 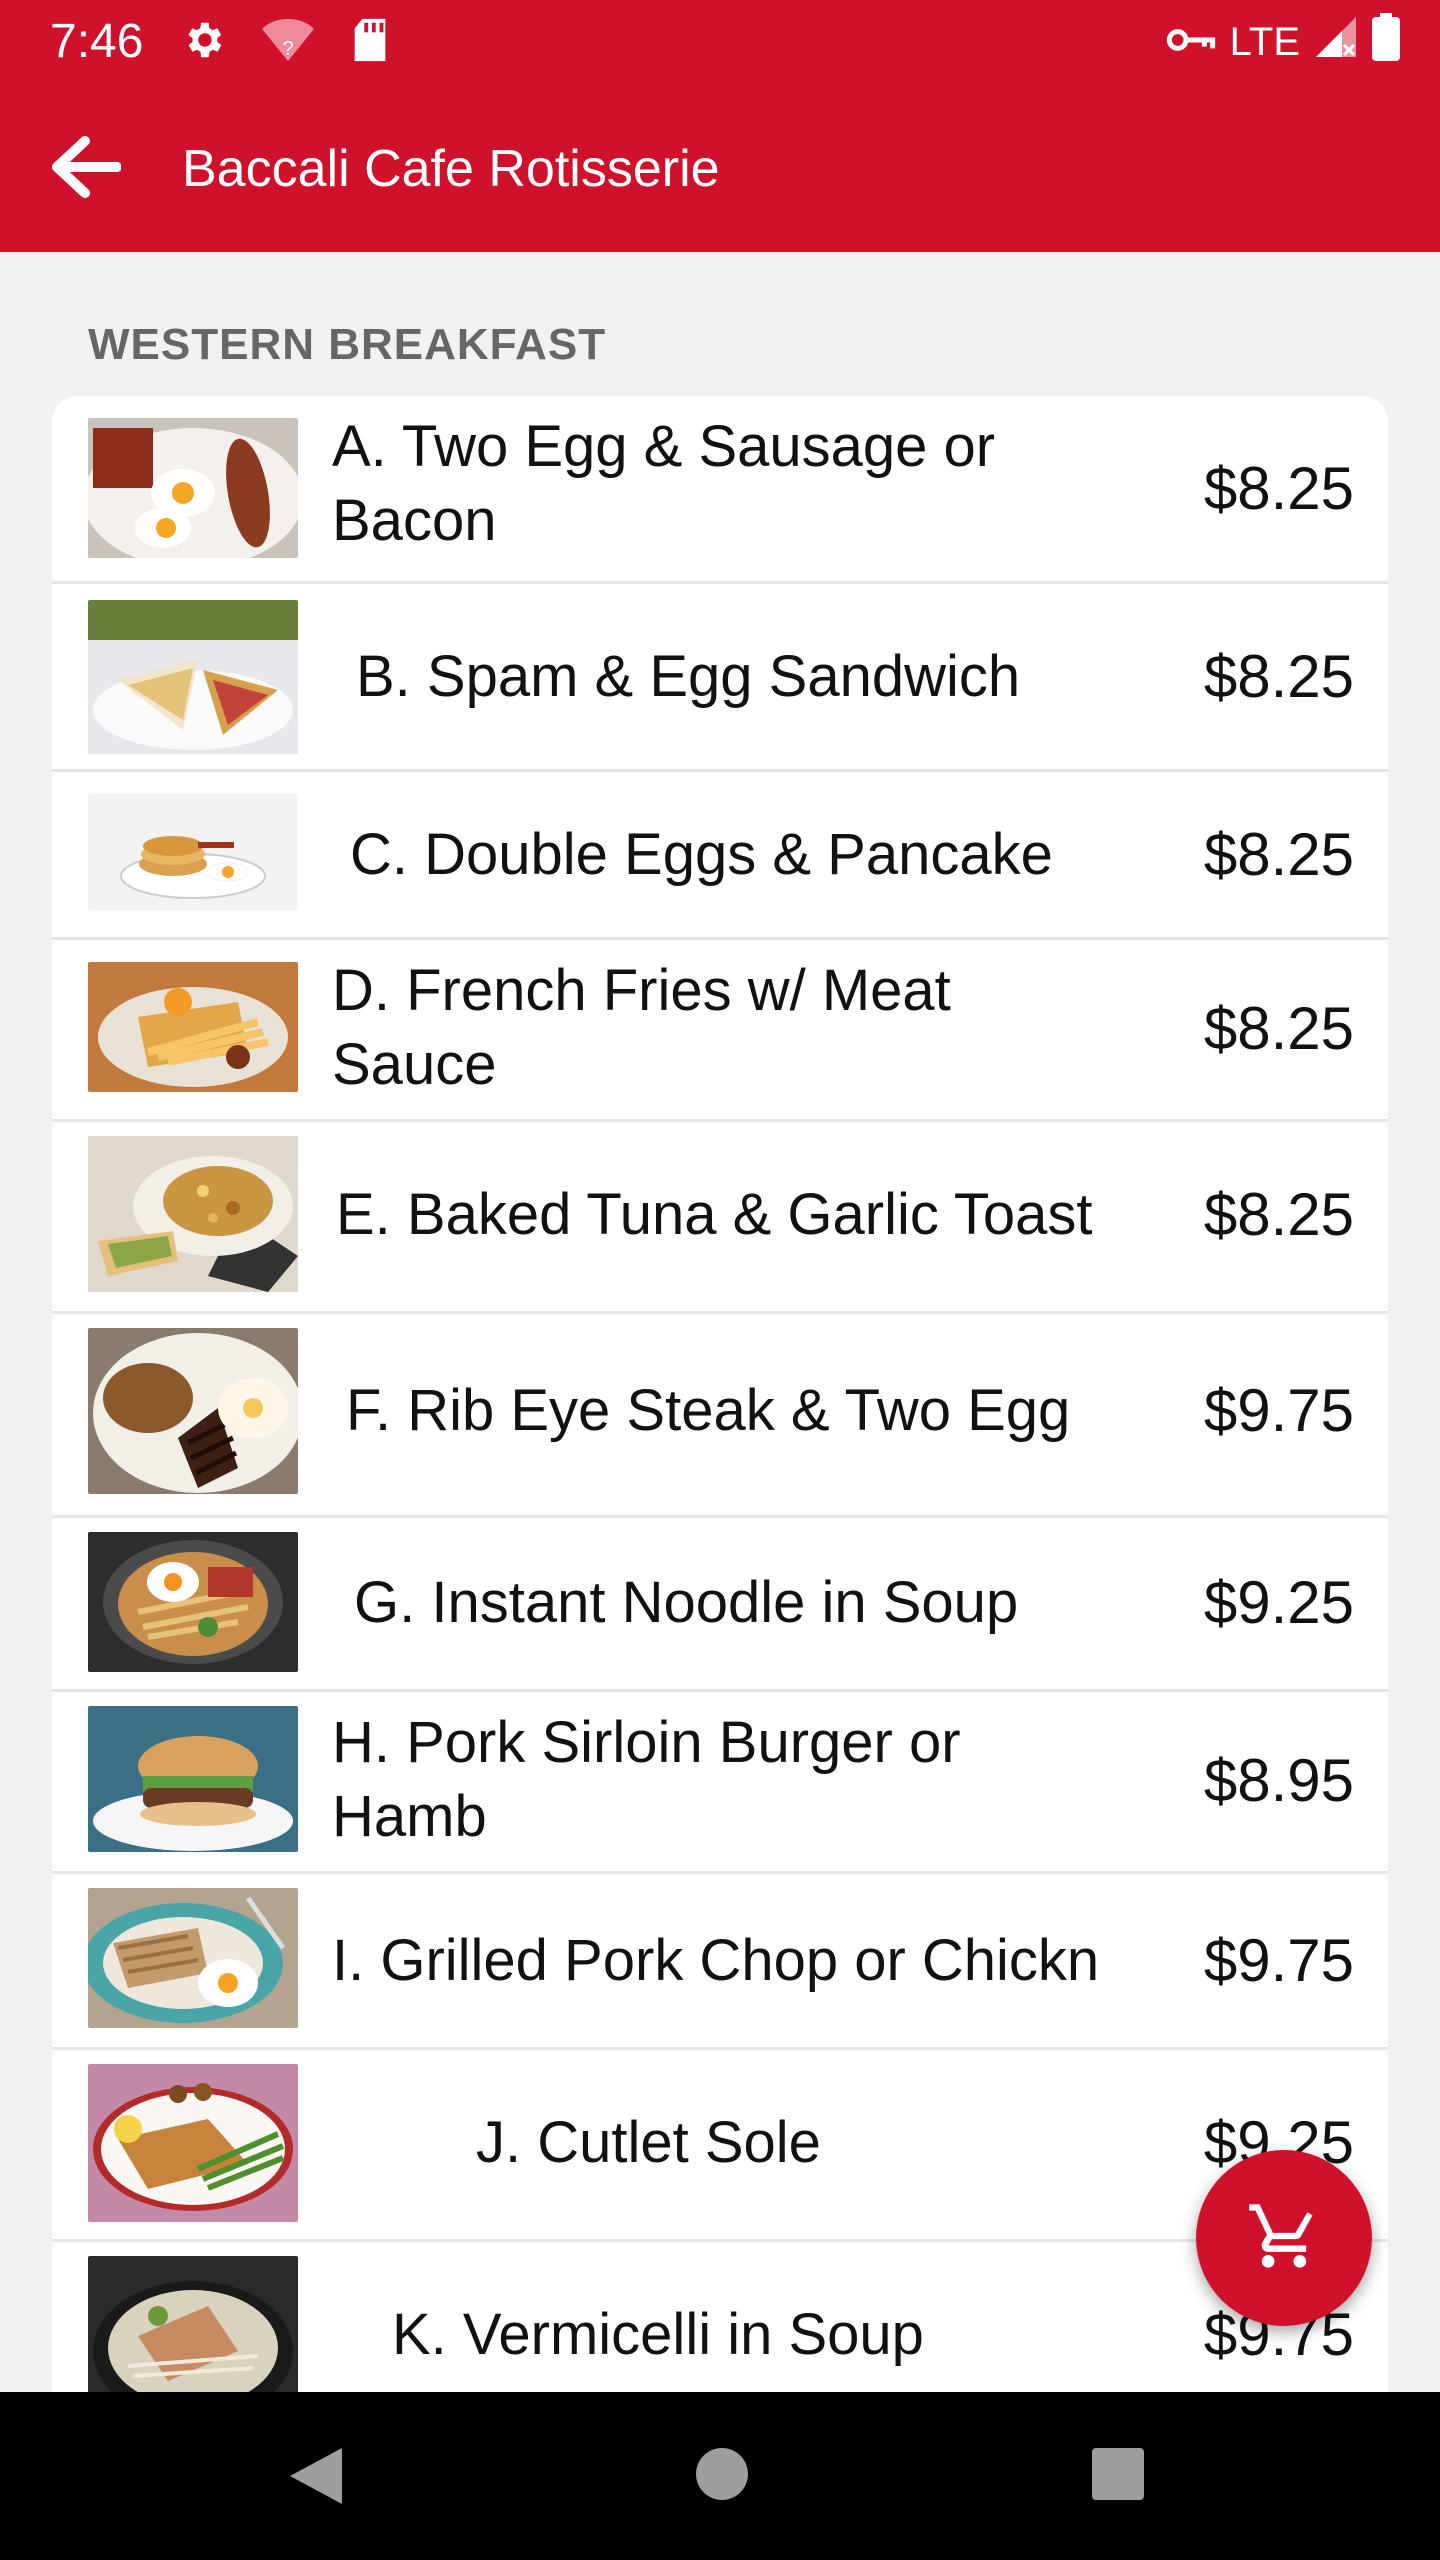 What do you see at coordinates (316, 2478) in the screenshot?
I see `back-triangle-icon` at bounding box center [316, 2478].